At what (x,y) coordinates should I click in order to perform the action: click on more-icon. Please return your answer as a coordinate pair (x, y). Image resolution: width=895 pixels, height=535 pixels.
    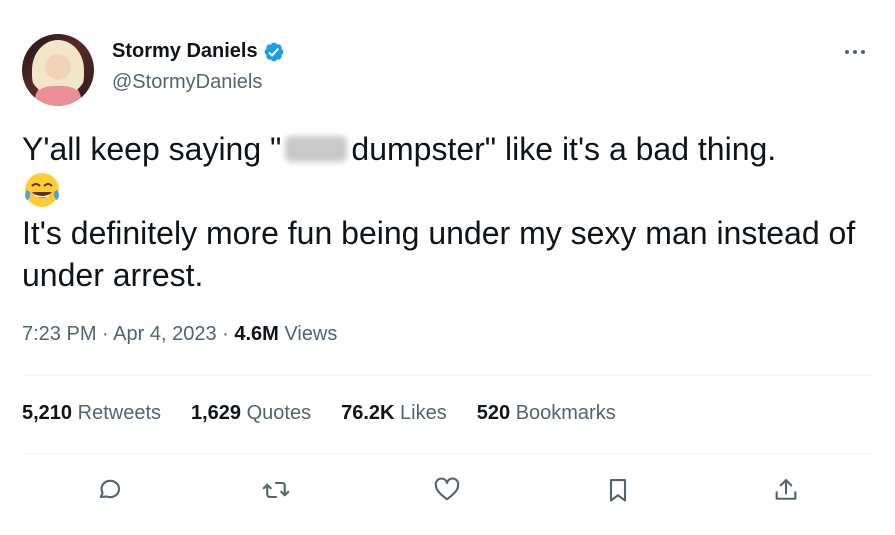
    Looking at the image, I should click on (855, 52).